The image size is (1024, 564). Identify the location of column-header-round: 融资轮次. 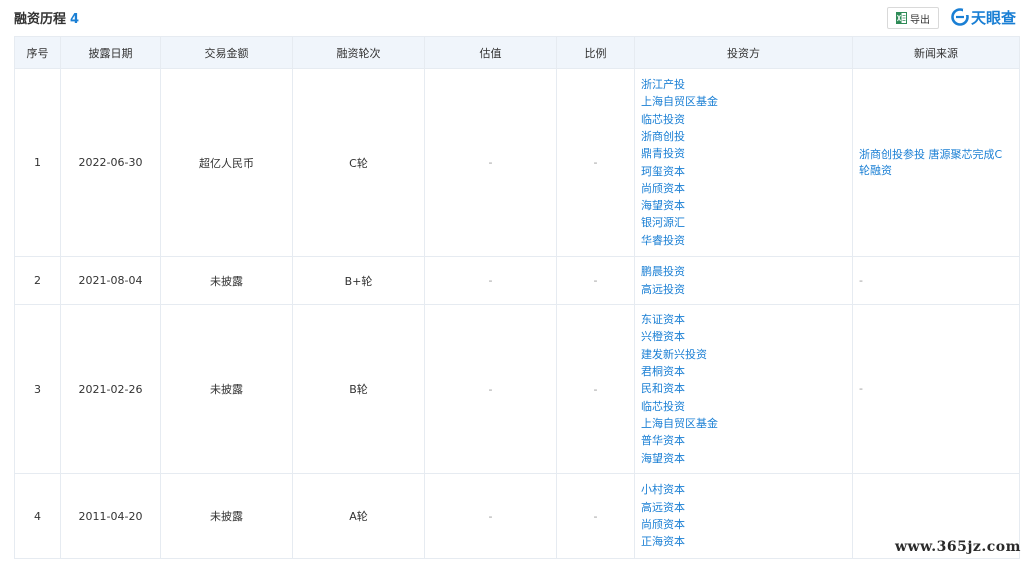
(358, 52).